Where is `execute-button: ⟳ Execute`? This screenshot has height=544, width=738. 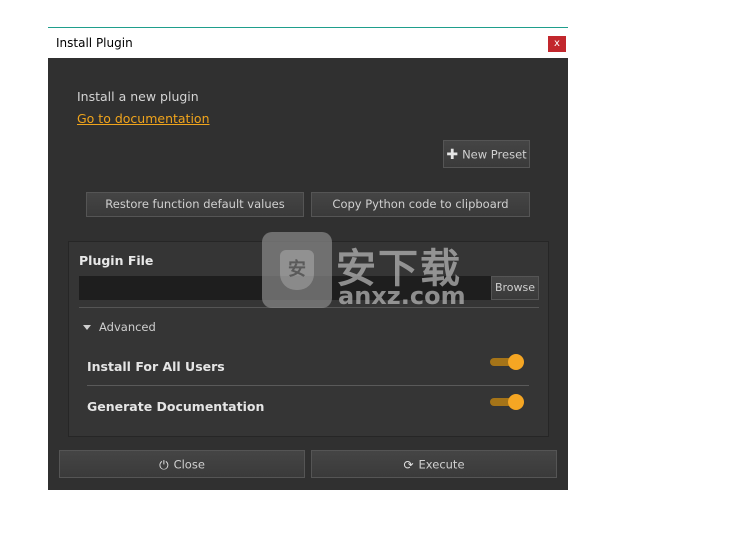 execute-button: ⟳ Execute is located at coordinates (434, 464).